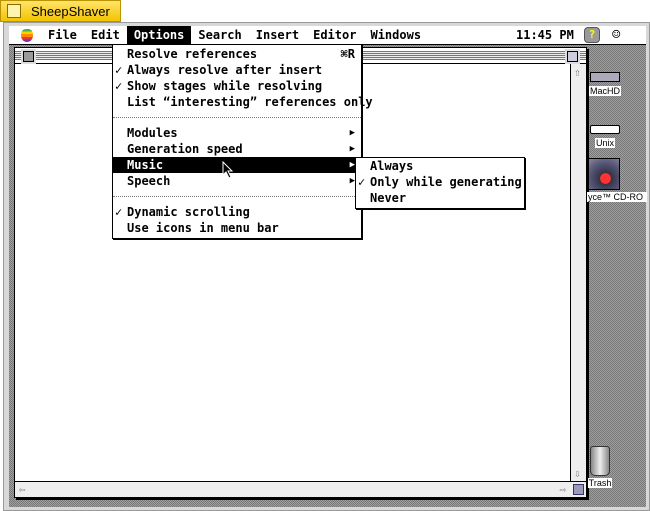 The height and width of the screenshot is (511, 650). What do you see at coordinates (300, 489) in the screenshot?
I see `horizontal-scrollbar: ⇦ ⇨` at bounding box center [300, 489].